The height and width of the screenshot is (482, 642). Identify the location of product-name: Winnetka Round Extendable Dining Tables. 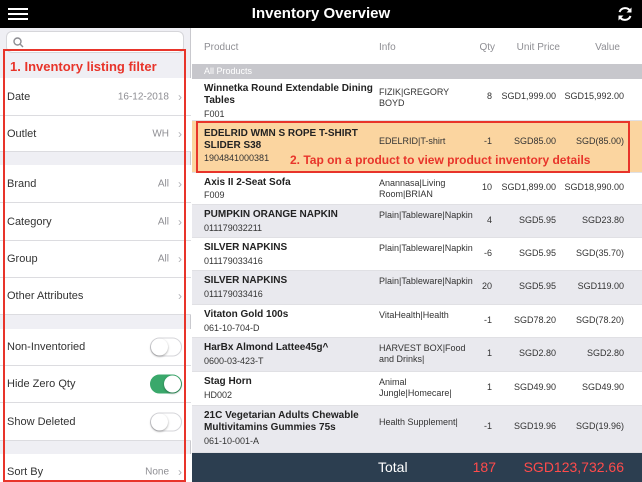
(288, 94).